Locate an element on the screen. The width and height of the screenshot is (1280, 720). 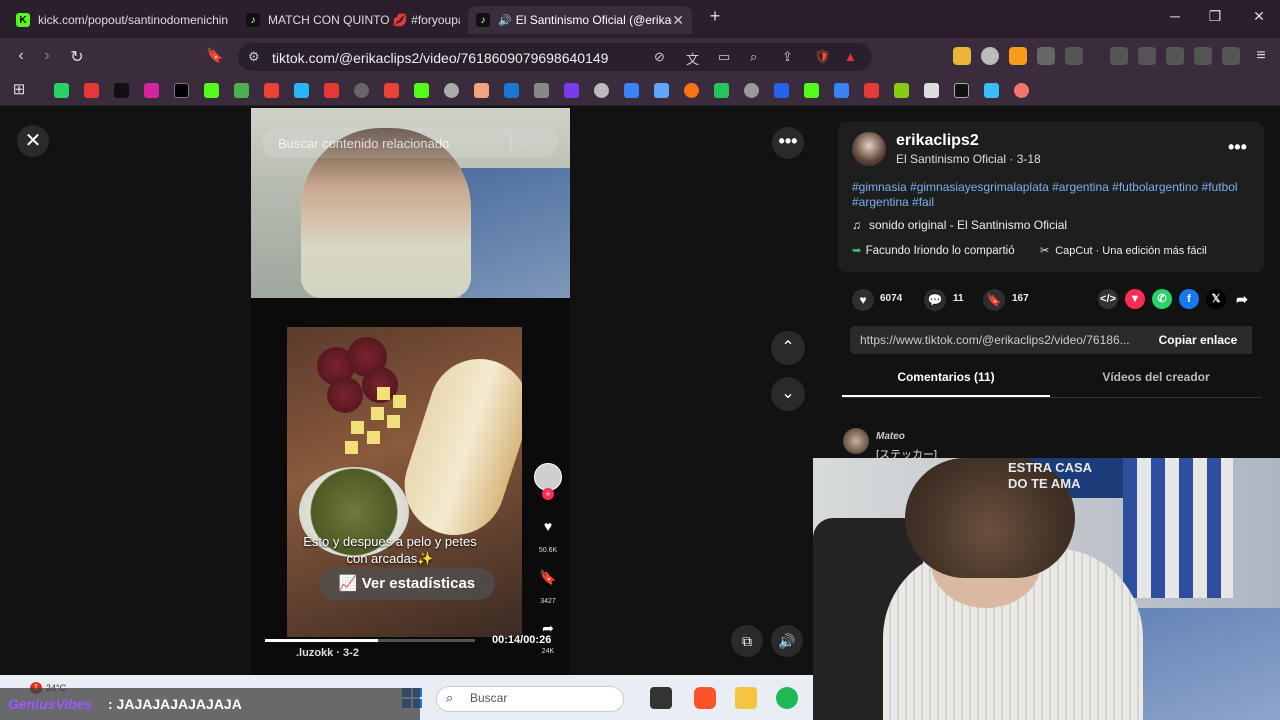
follow-plus-icon: + is located at coordinates (548, 494).